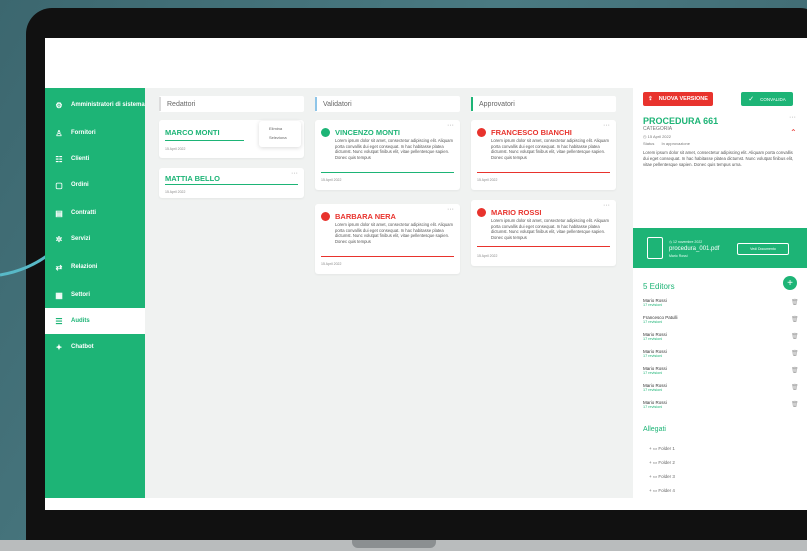 The height and width of the screenshot is (551, 807). What do you see at coordinates (95, 239) in the screenshot?
I see `sidebar-item-servizi: ✲ Servizi` at bounding box center [95, 239].